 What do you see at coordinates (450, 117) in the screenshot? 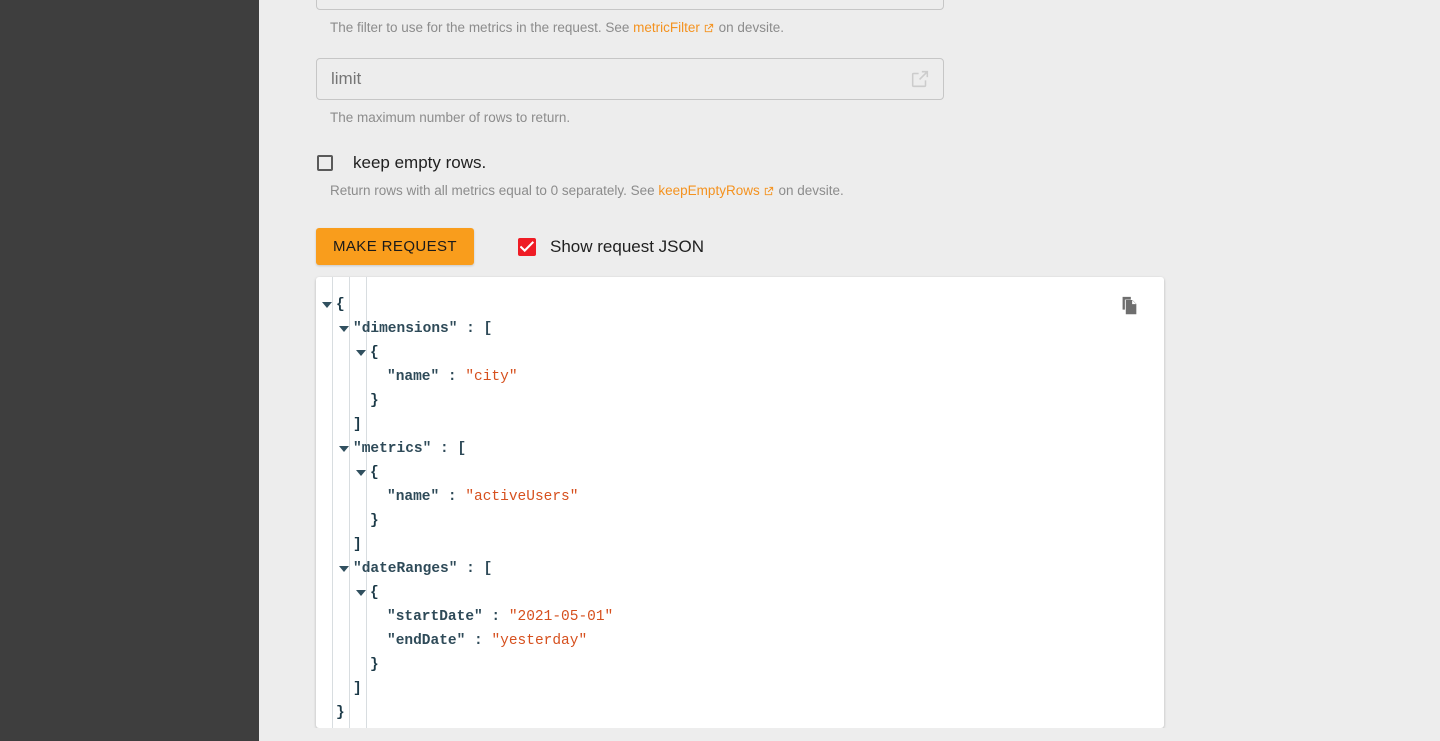
I see `limit-helper: The maximum number of rows to return.` at bounding box center [450, 117].